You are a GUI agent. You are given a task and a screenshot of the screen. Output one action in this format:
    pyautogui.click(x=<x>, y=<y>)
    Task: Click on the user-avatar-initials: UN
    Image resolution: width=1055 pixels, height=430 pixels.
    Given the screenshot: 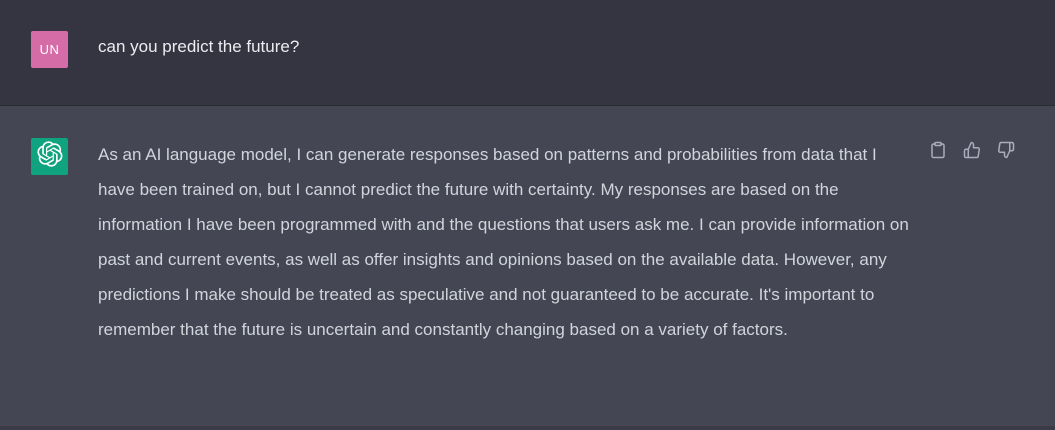 What is the action you would take?
    pyautogui.click(x=49, y=49)
    